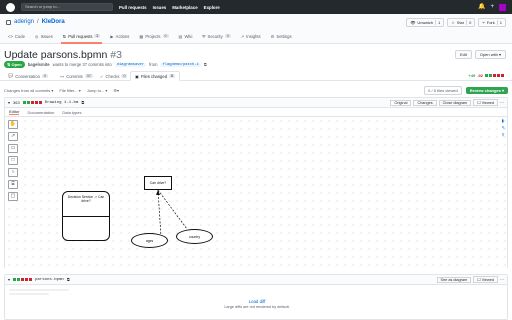 The image size is (512, 320). I want to click on tab-label: Conversation, so click(27, 76).